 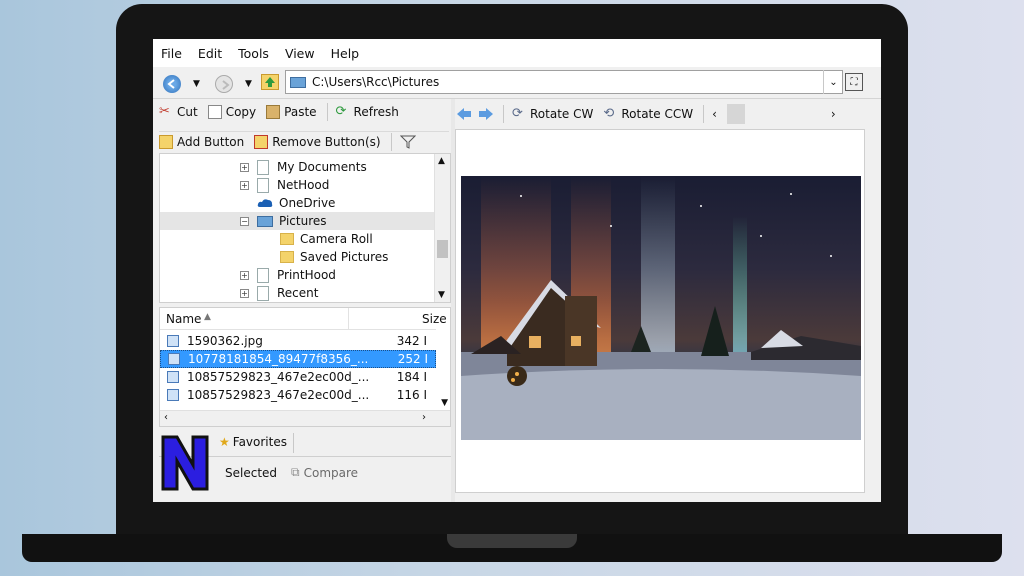 I want to click on file-list-header: Name ▲ Size, so click(x=303, y=319).